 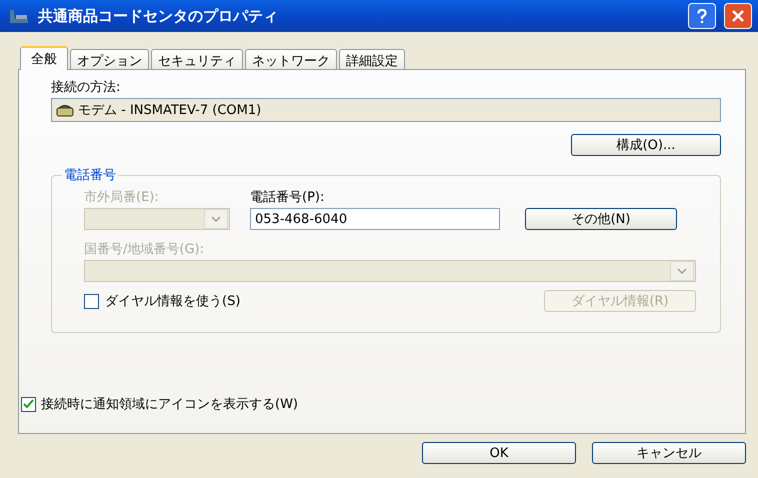 What do you see at coordinates (169, 404) in the screenshot?
I see `checkbox-label: 接続時に通知領域にアイコンを表示する(W)` at bounding box center [169, 404].